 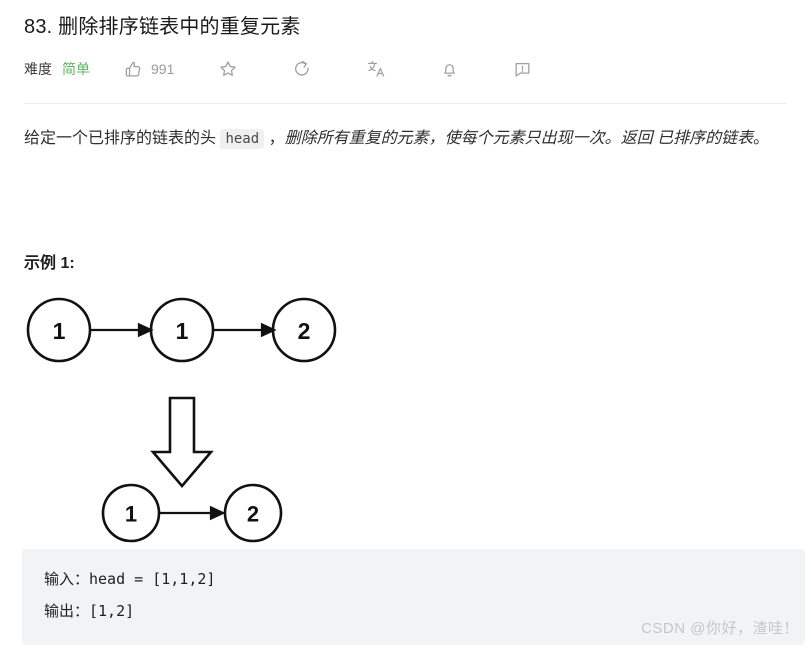 What do you see at coordinates (228, 69) in the screenshot?
I see `star-icon` at bounding box center [228, 69].